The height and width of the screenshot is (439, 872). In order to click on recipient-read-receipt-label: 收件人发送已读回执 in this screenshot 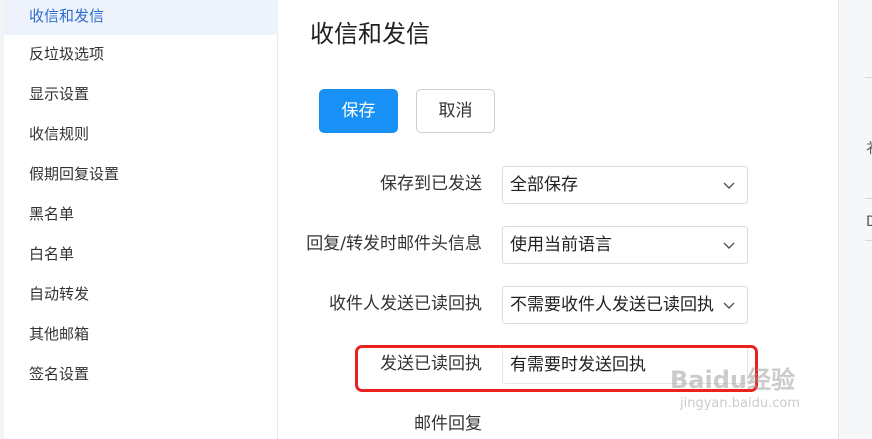, I will do `click(405, 304)`.